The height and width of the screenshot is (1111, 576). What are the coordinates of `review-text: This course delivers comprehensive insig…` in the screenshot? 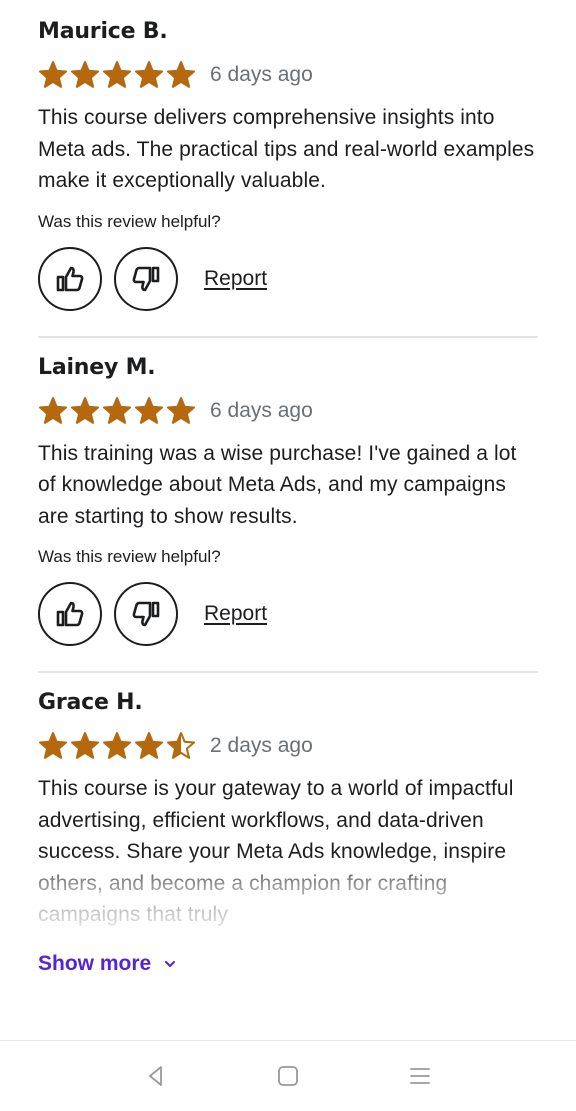 It's located at (286, 149).